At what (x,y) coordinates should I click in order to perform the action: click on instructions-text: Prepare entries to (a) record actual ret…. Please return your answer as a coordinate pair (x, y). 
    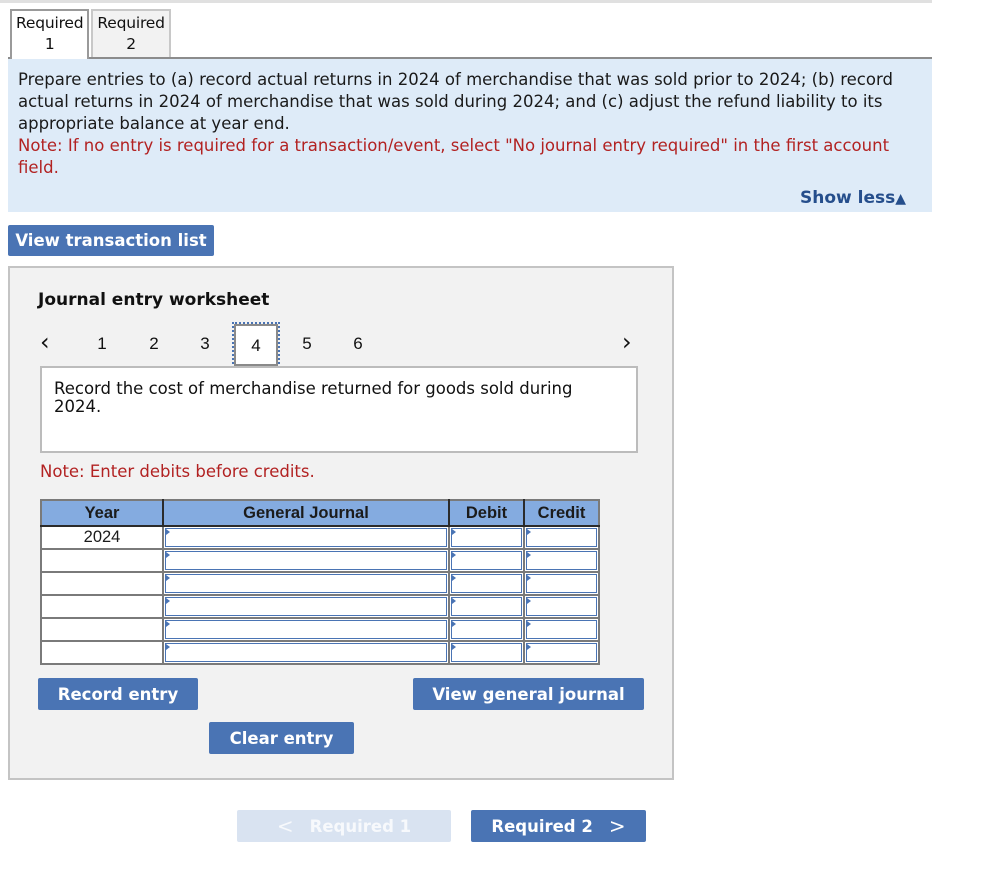
    Looking at the image, I should click on (455, 101).